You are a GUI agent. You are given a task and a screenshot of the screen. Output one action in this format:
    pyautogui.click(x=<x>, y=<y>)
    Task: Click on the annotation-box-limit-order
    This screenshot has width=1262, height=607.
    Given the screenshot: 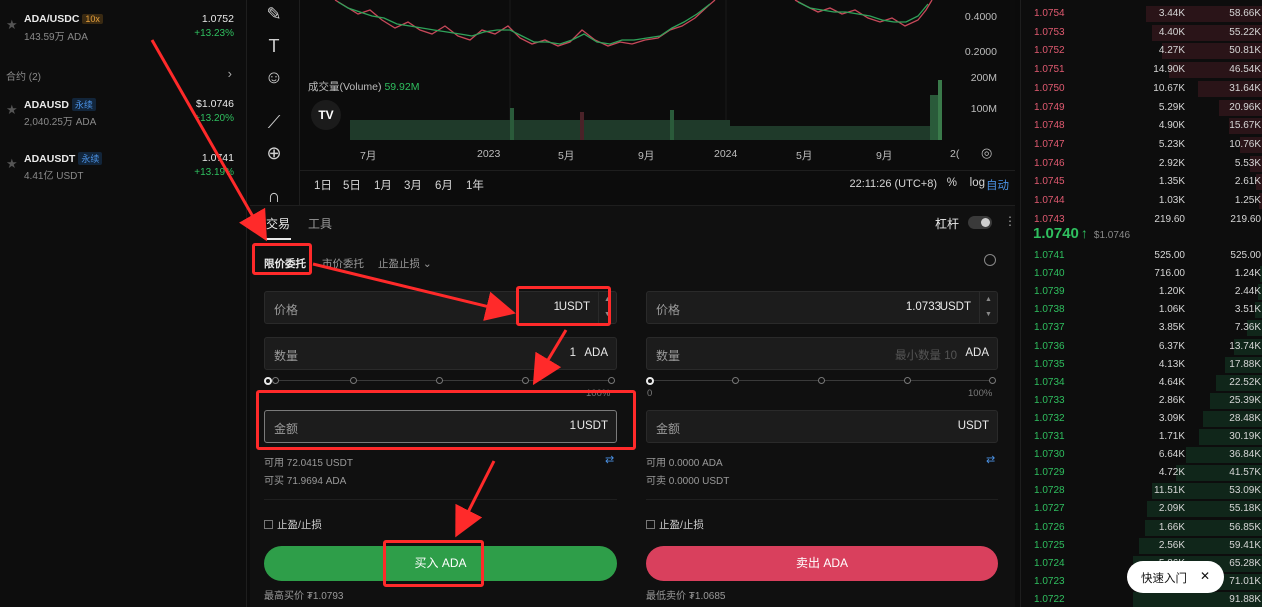 What is the action you would take?
    pyautogui.click(x=282, y=259)
    